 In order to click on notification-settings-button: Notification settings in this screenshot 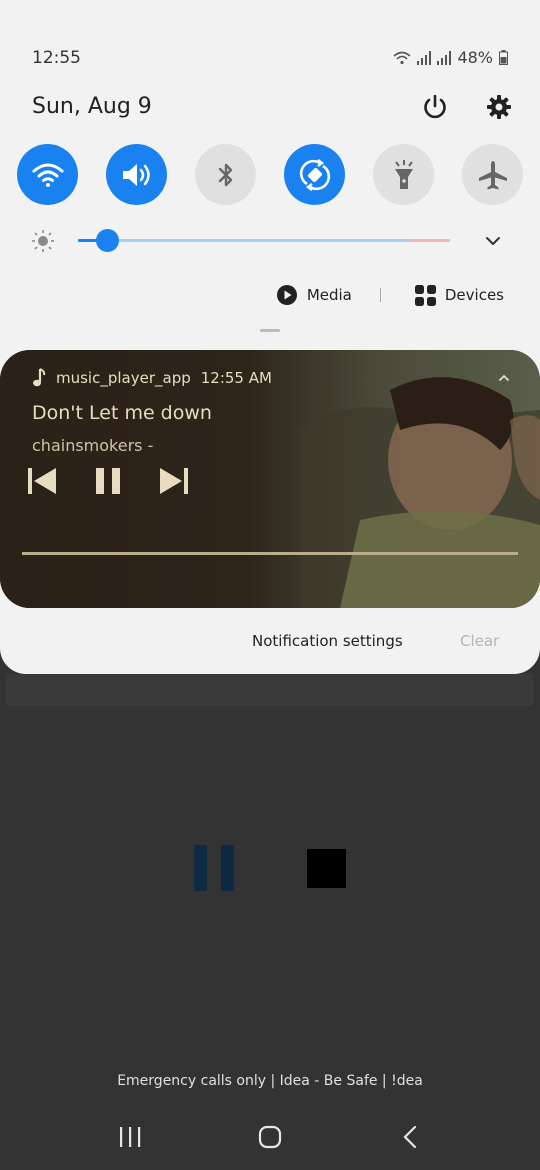, I will do `click(327, 641)`.